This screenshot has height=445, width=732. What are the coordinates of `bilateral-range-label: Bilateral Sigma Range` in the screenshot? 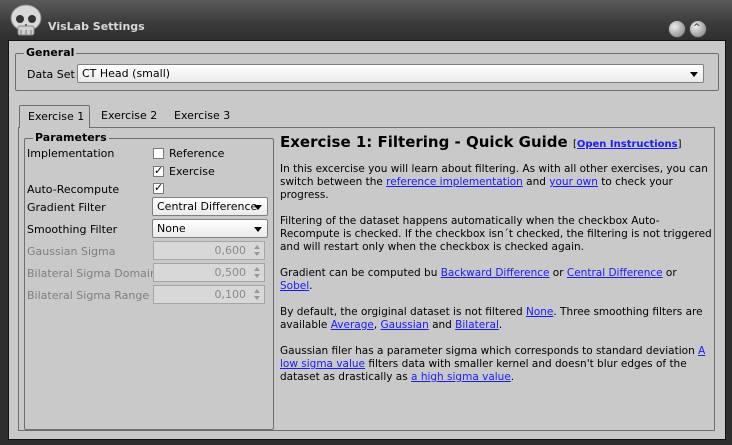 It's located at (88, 295).